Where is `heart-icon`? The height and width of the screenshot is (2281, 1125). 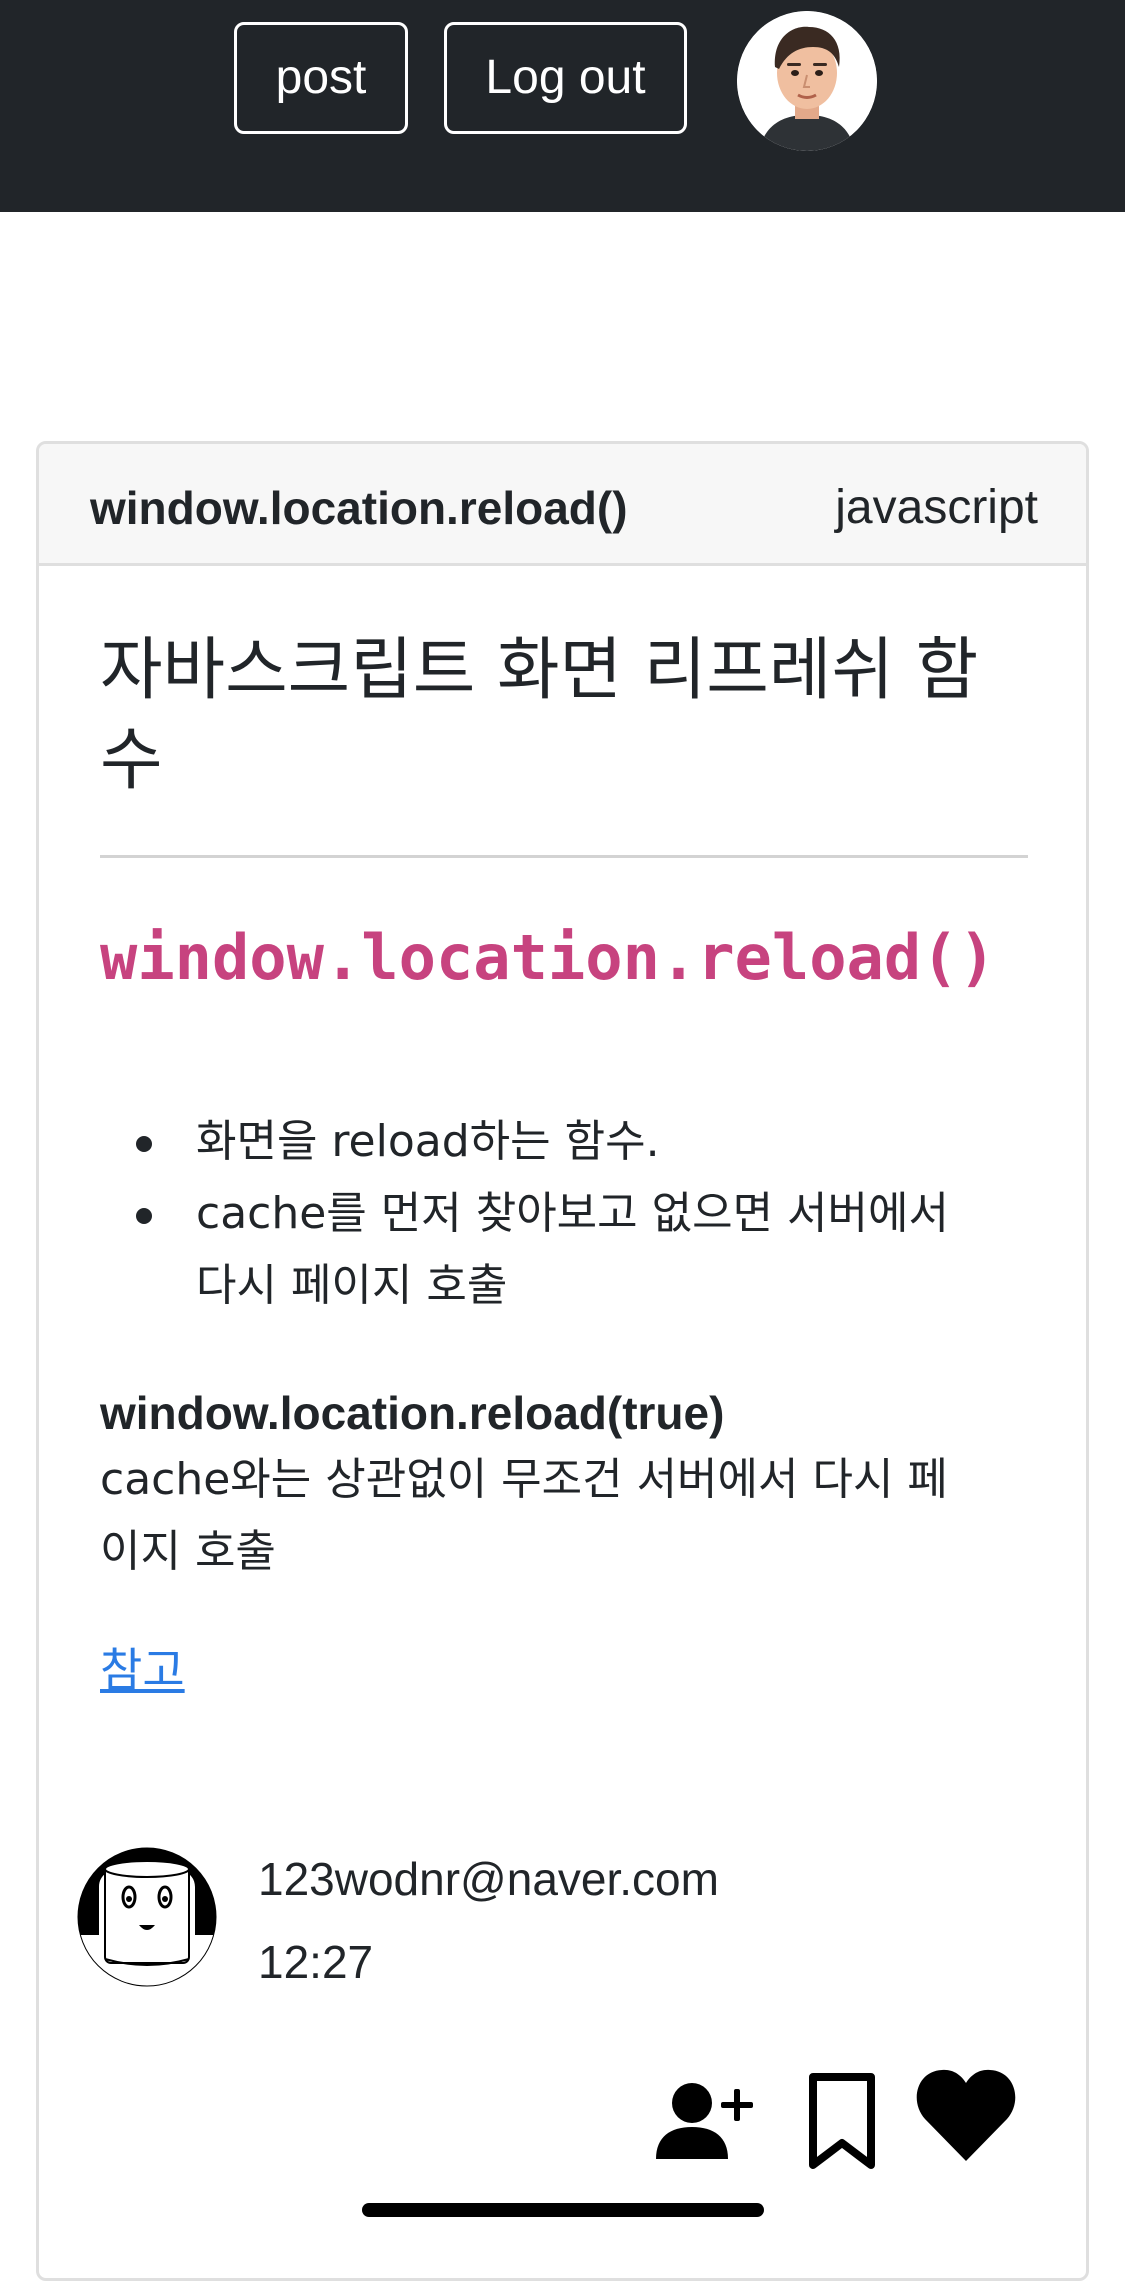
heart-icon is located at coordinates (966, 2115).